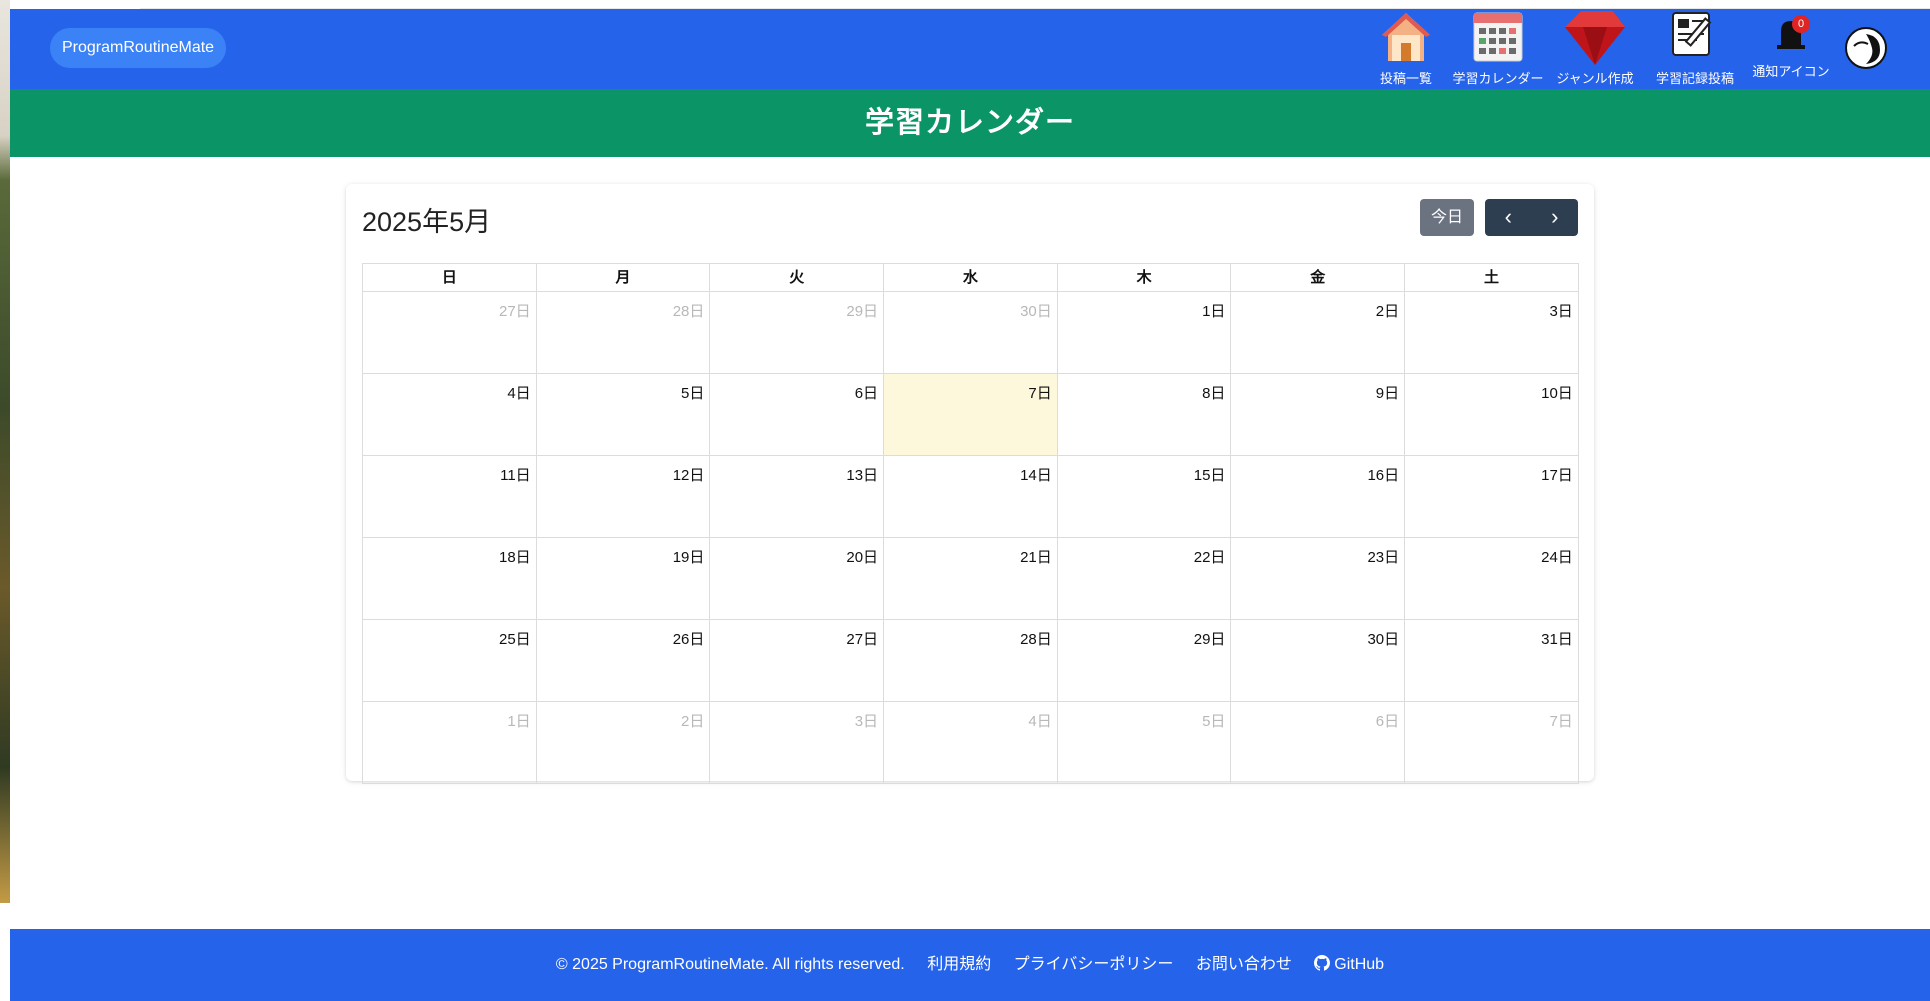 This screenshot has height=1001, width=1930. Describe the element at coordinates (450, 579) in the screenshot. I see `calendar-day-cell: 18日` at that location.